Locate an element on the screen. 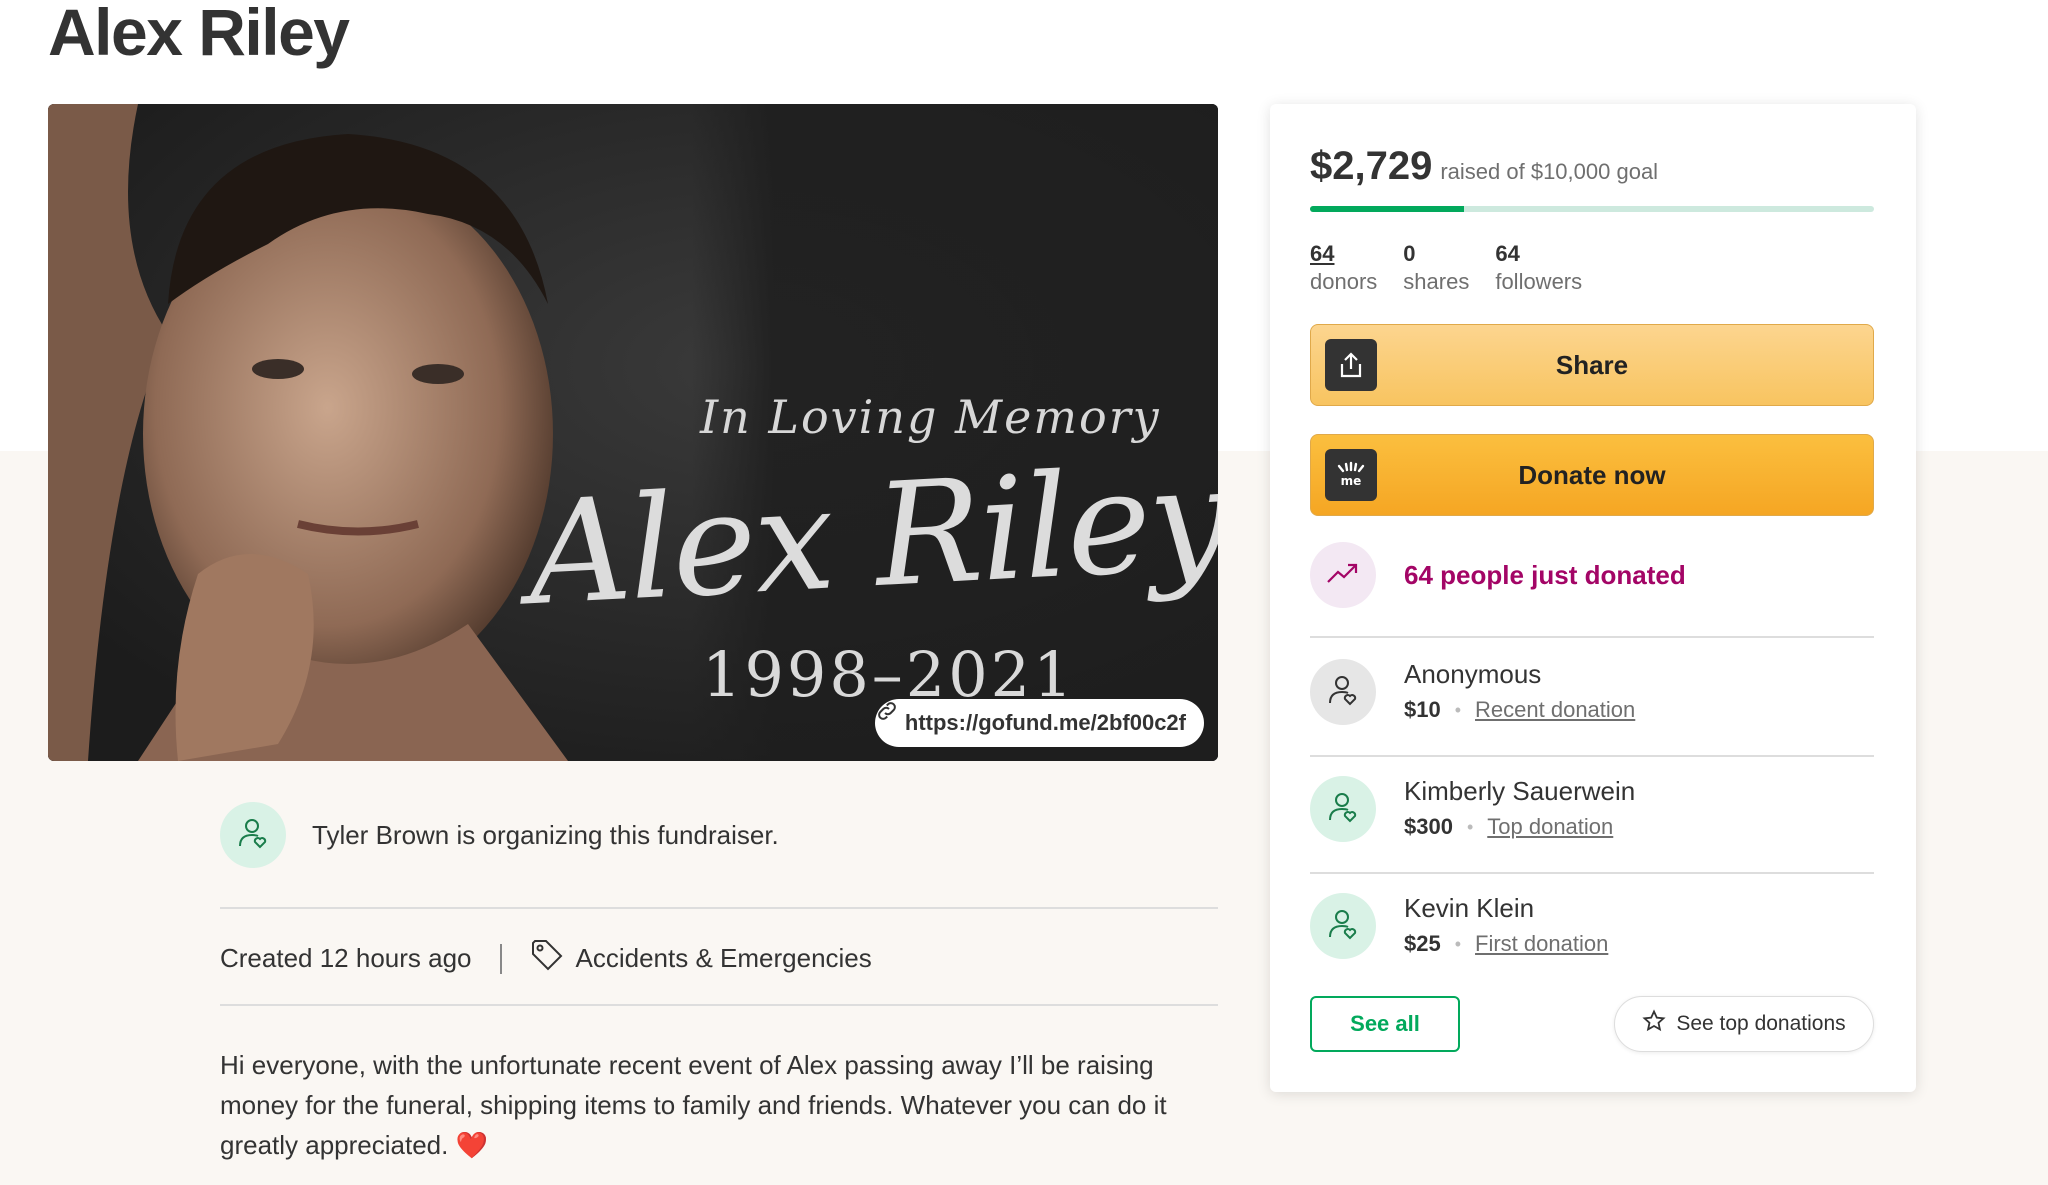 The image size is (2048, 1185). donation-amount: $10 is located at coordinates (1422, 709).